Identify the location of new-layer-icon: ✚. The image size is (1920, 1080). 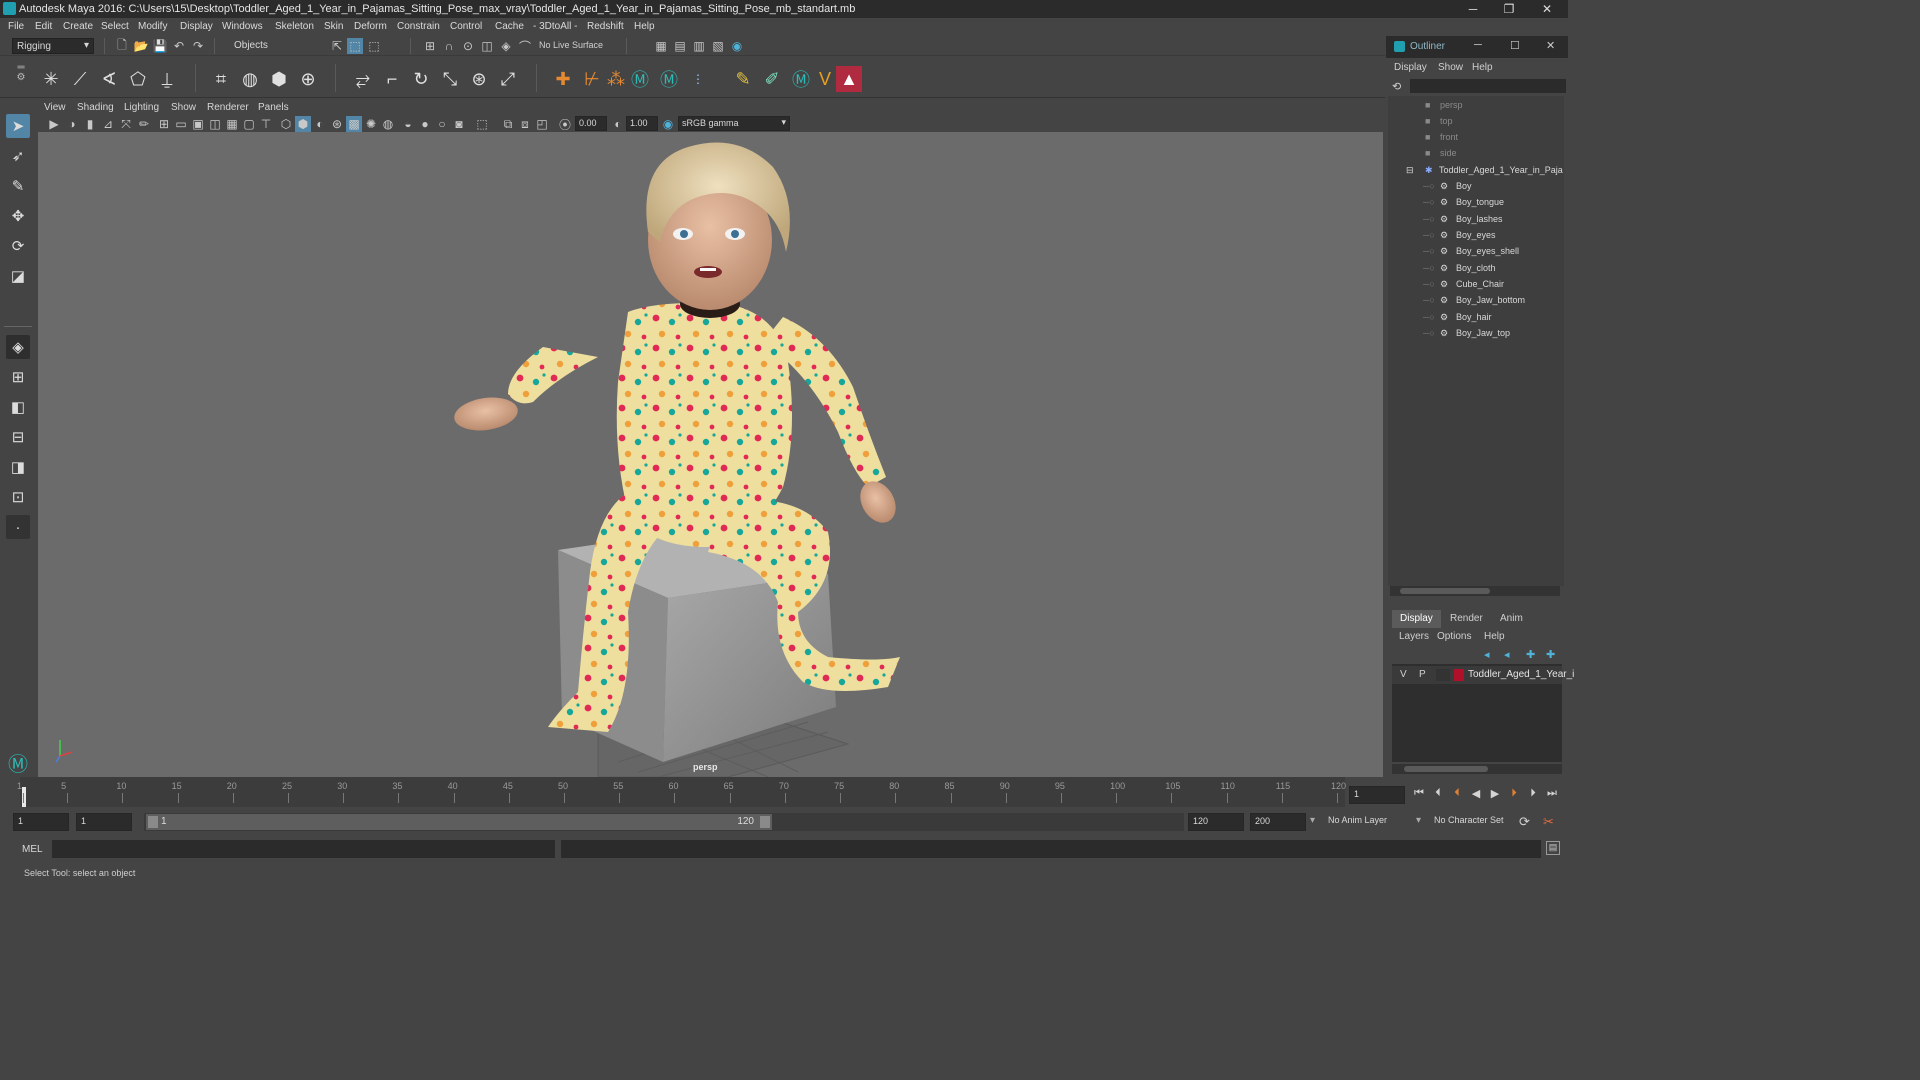
(1530, 654).